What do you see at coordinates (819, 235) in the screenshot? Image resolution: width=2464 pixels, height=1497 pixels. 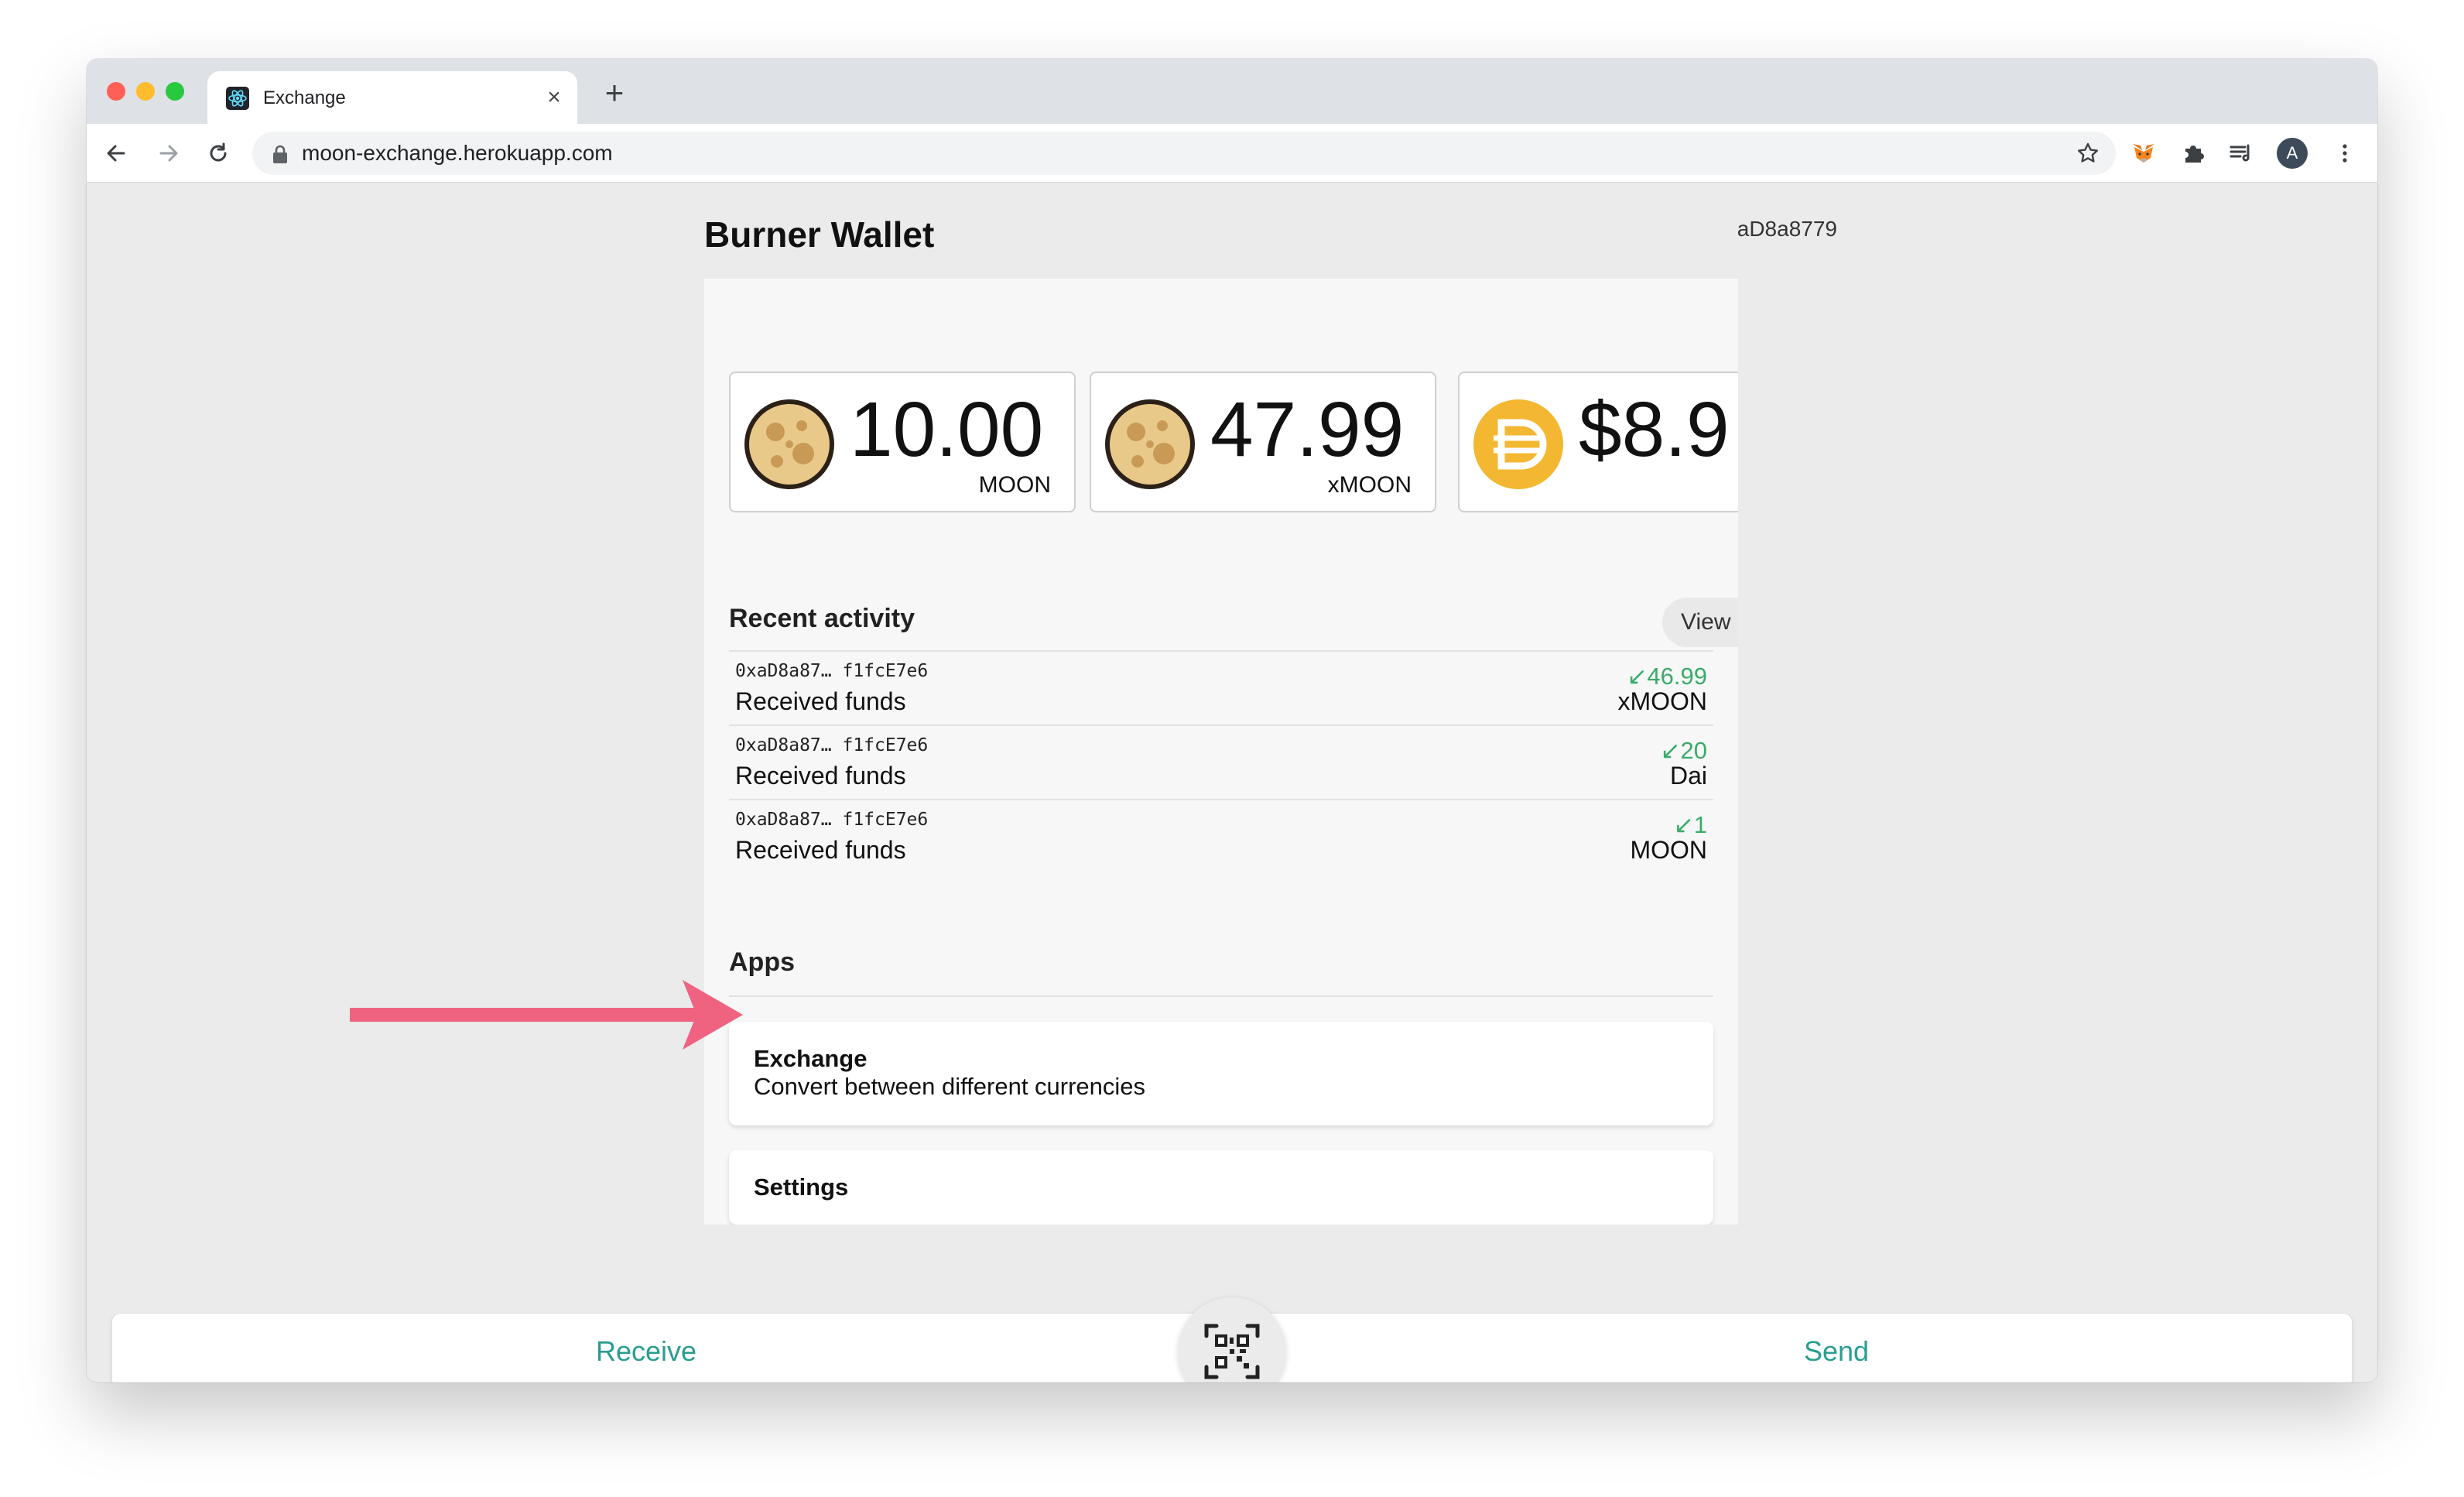 I see `page-title: Burner Wallet` at bounding box center [819, 235].